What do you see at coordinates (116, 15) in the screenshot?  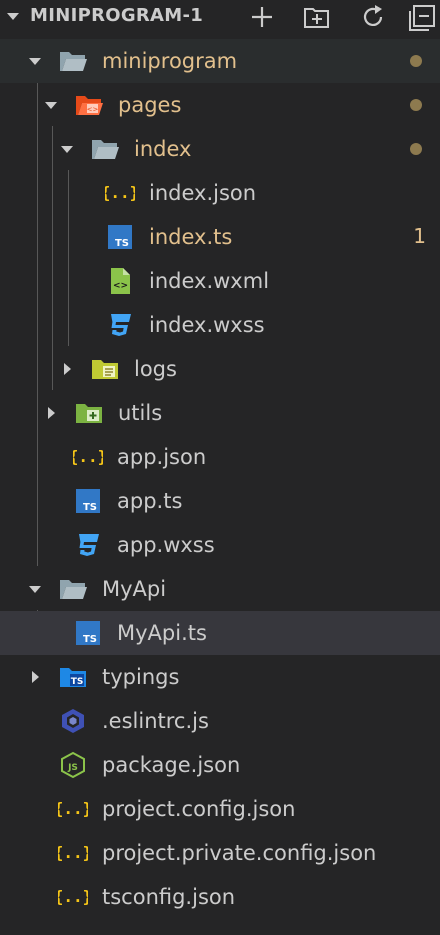 I see `workspace-title: MINIPROGRAM-1` at bounding box center [116, 15].